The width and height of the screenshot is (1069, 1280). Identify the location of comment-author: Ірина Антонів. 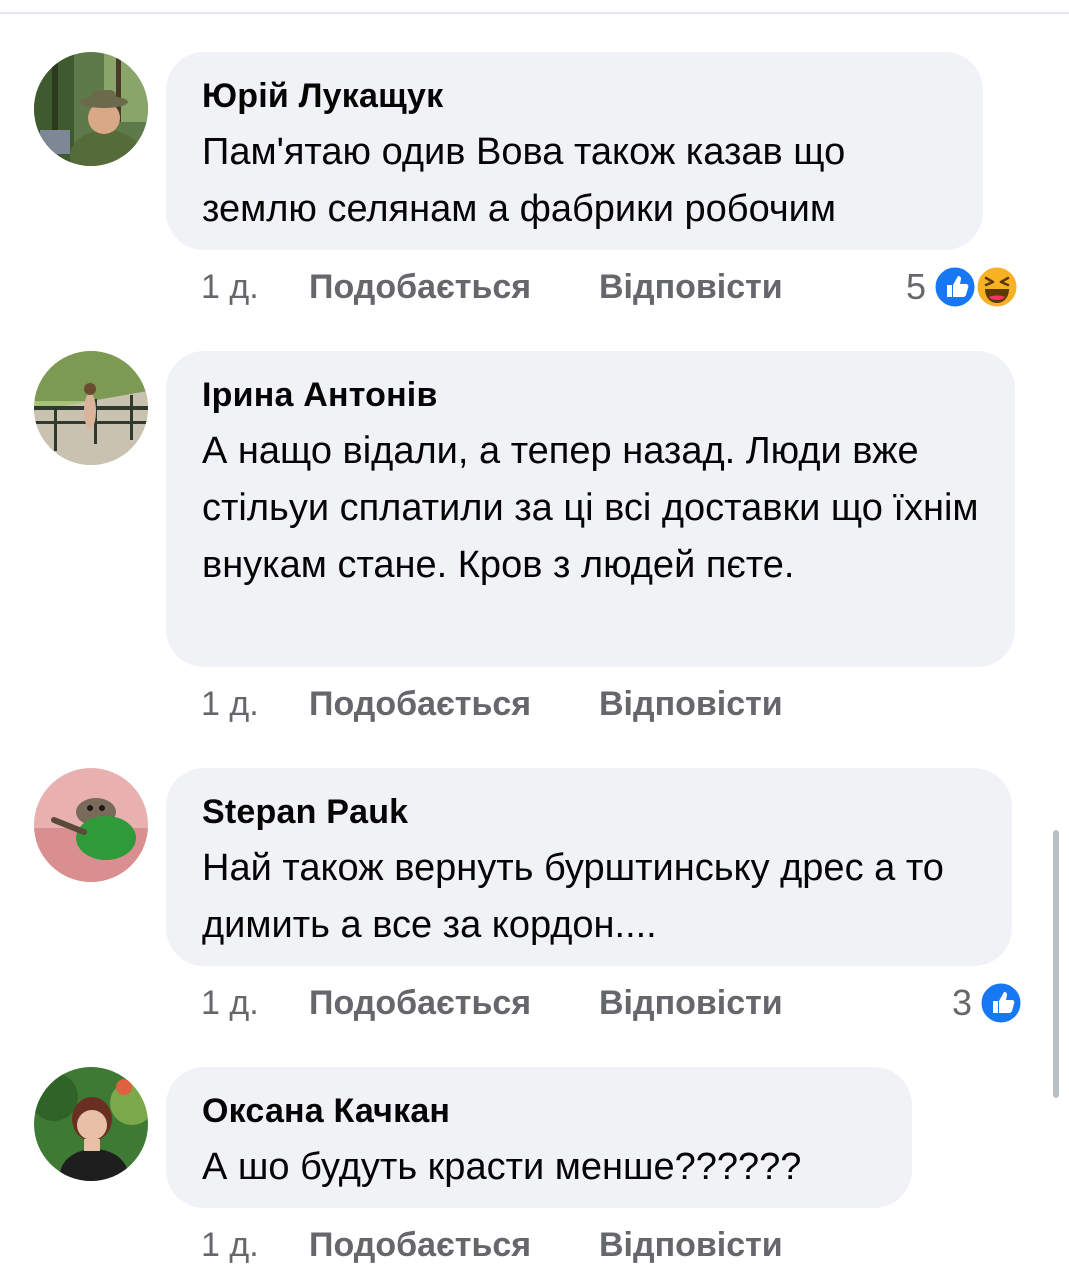
(590, 395).